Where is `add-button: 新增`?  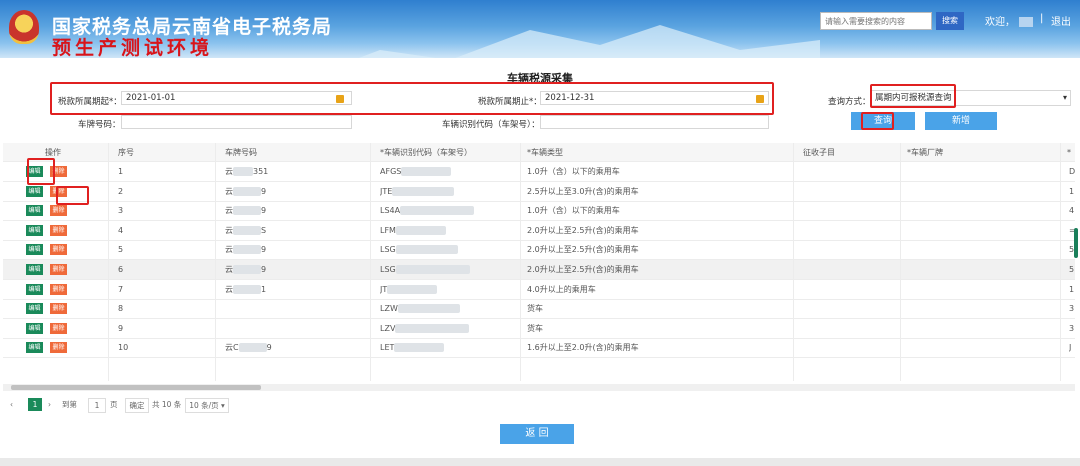 add-button: 新增 is located at coordinates (961, 121).